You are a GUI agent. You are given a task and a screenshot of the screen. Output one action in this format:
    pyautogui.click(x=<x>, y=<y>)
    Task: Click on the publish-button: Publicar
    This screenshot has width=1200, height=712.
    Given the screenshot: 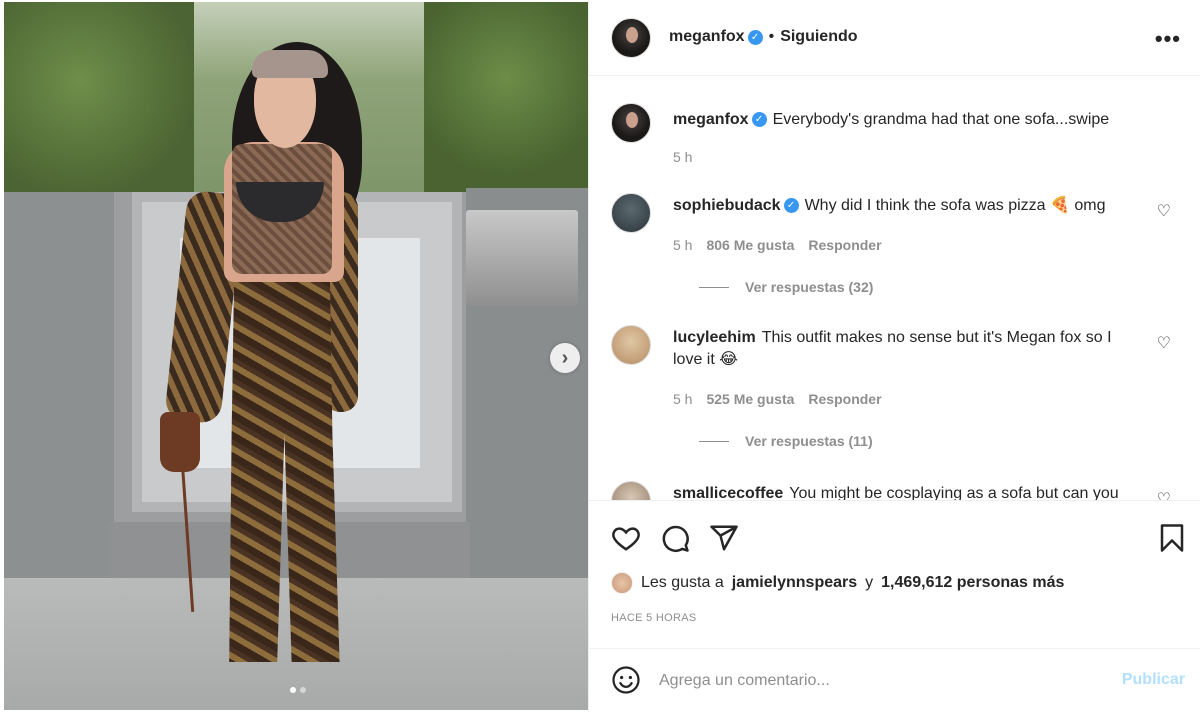 What is the action you would take?
    pyautogui.click(x=1153, y=680)
    